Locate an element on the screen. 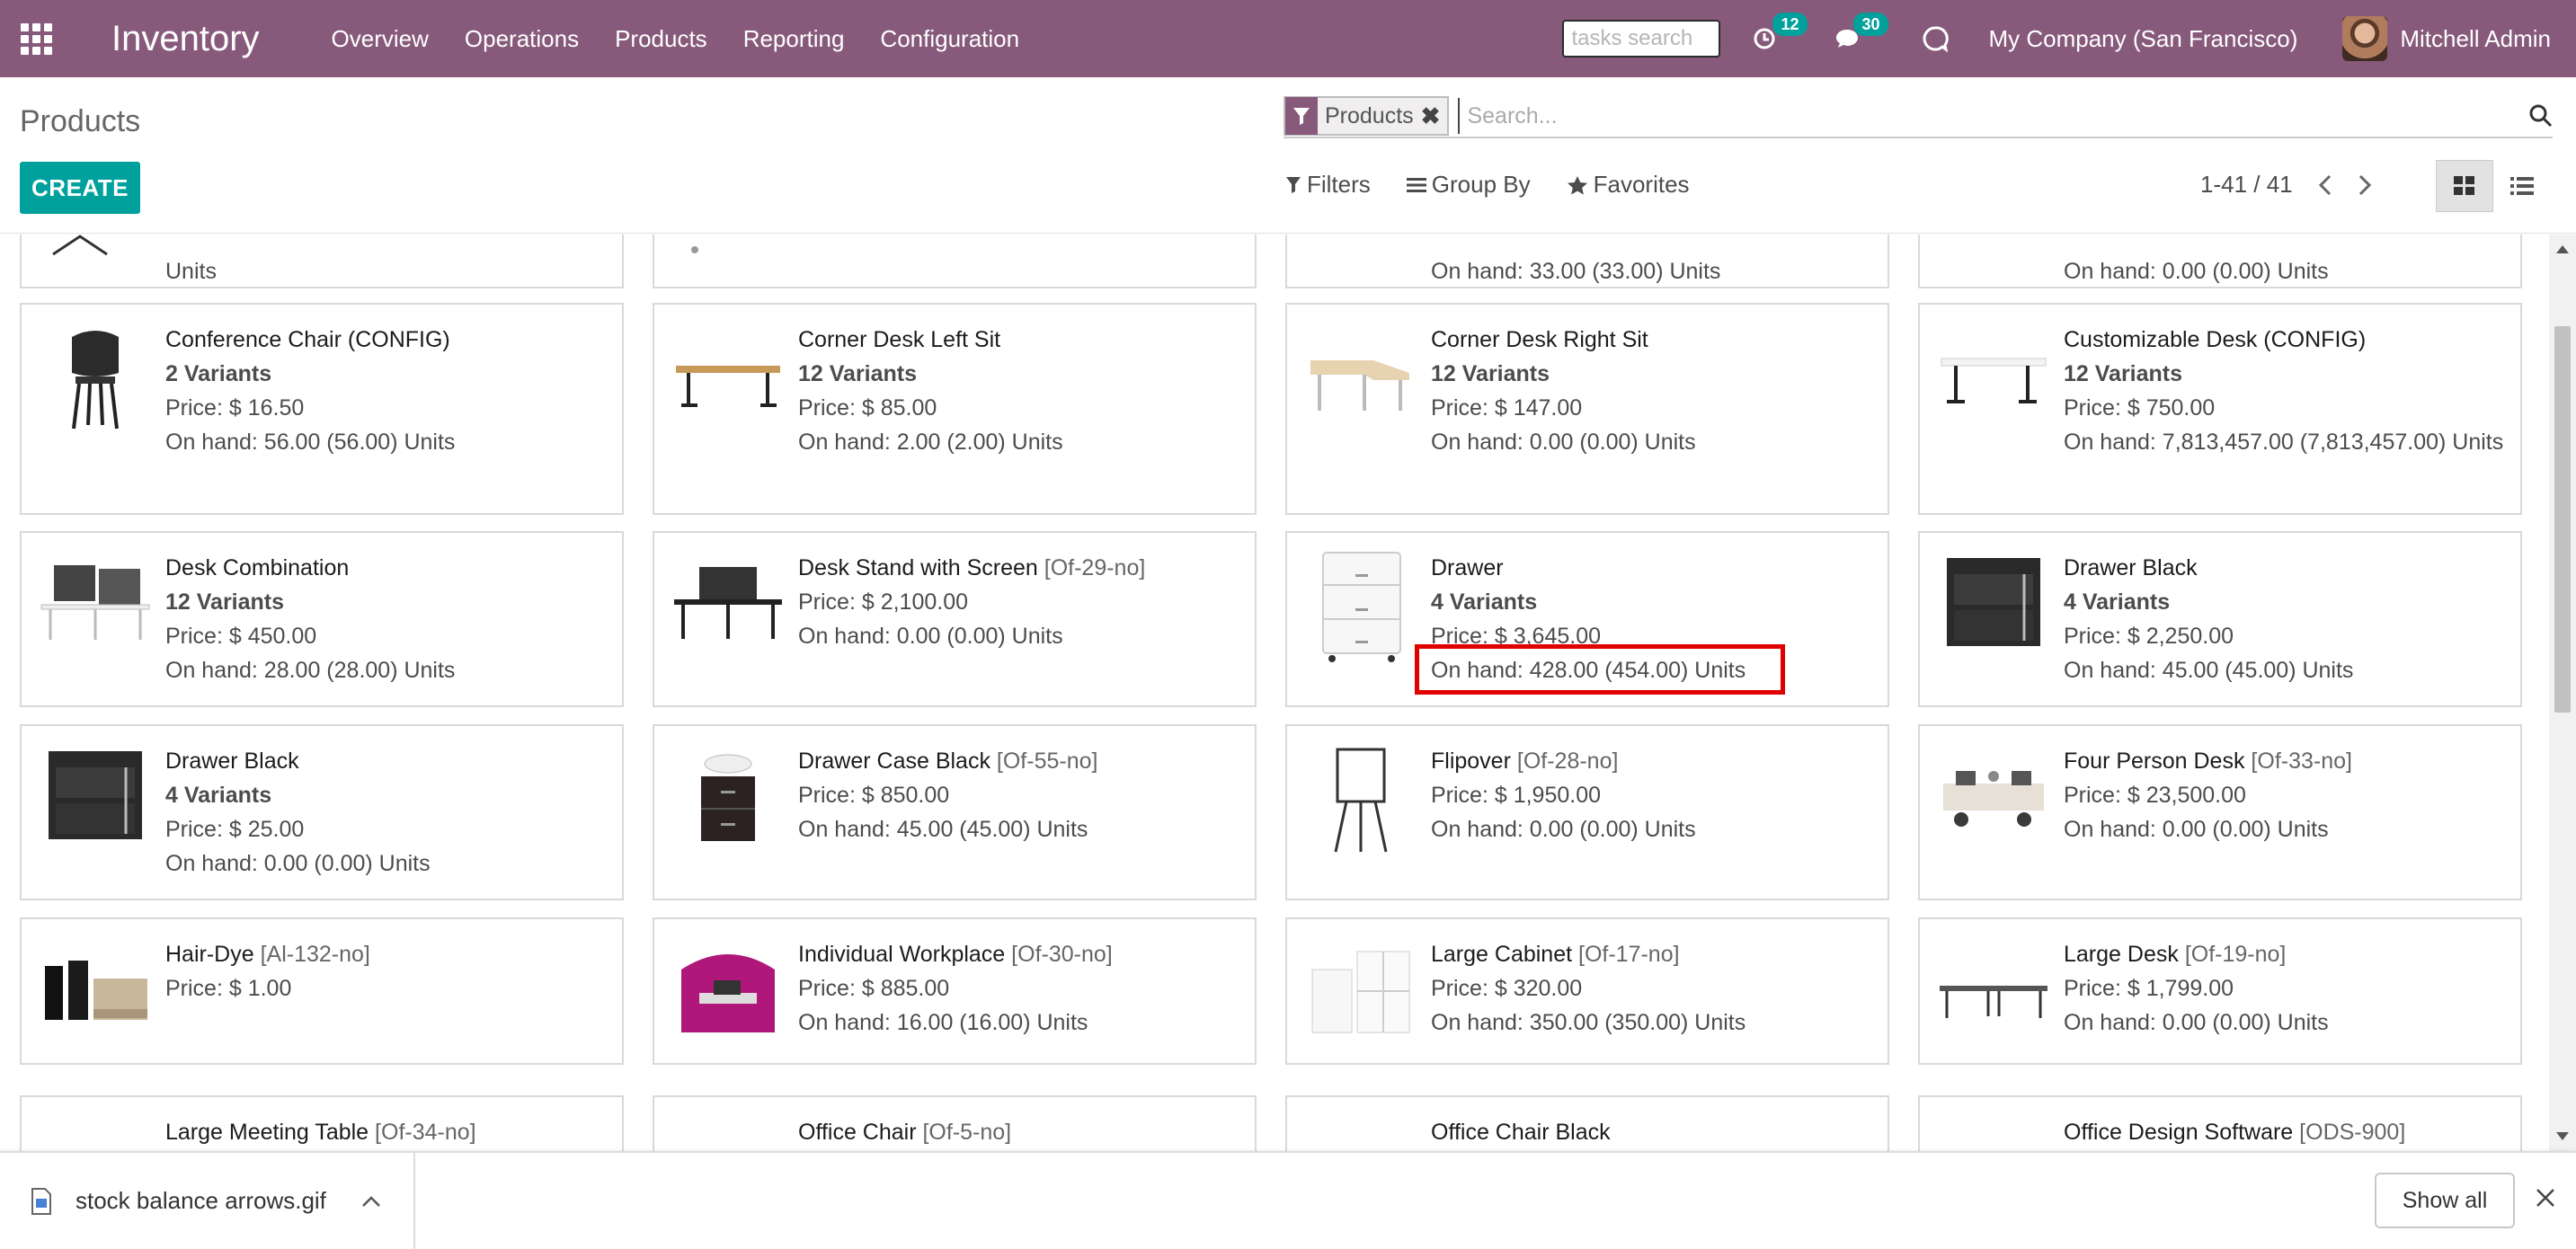 The width and height of the screenshot is (2576, 1249). menu-products: Products is located at coordinates (661, 39).